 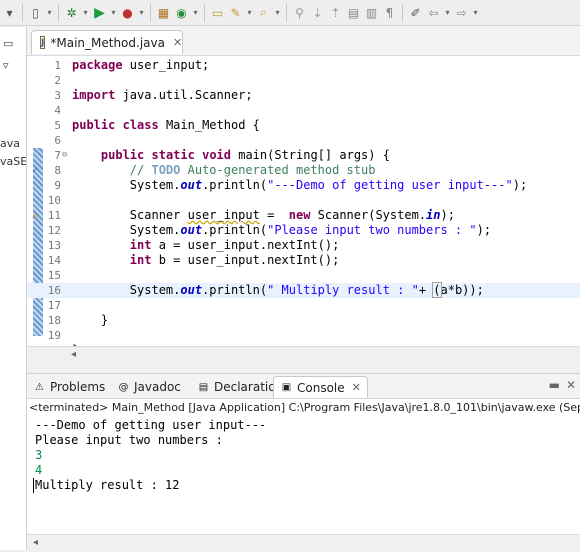 What do you see at coordinates (554, 385) in the screenshot?
I see `minimize-icon: ▬` at bounding box center [554, 385].